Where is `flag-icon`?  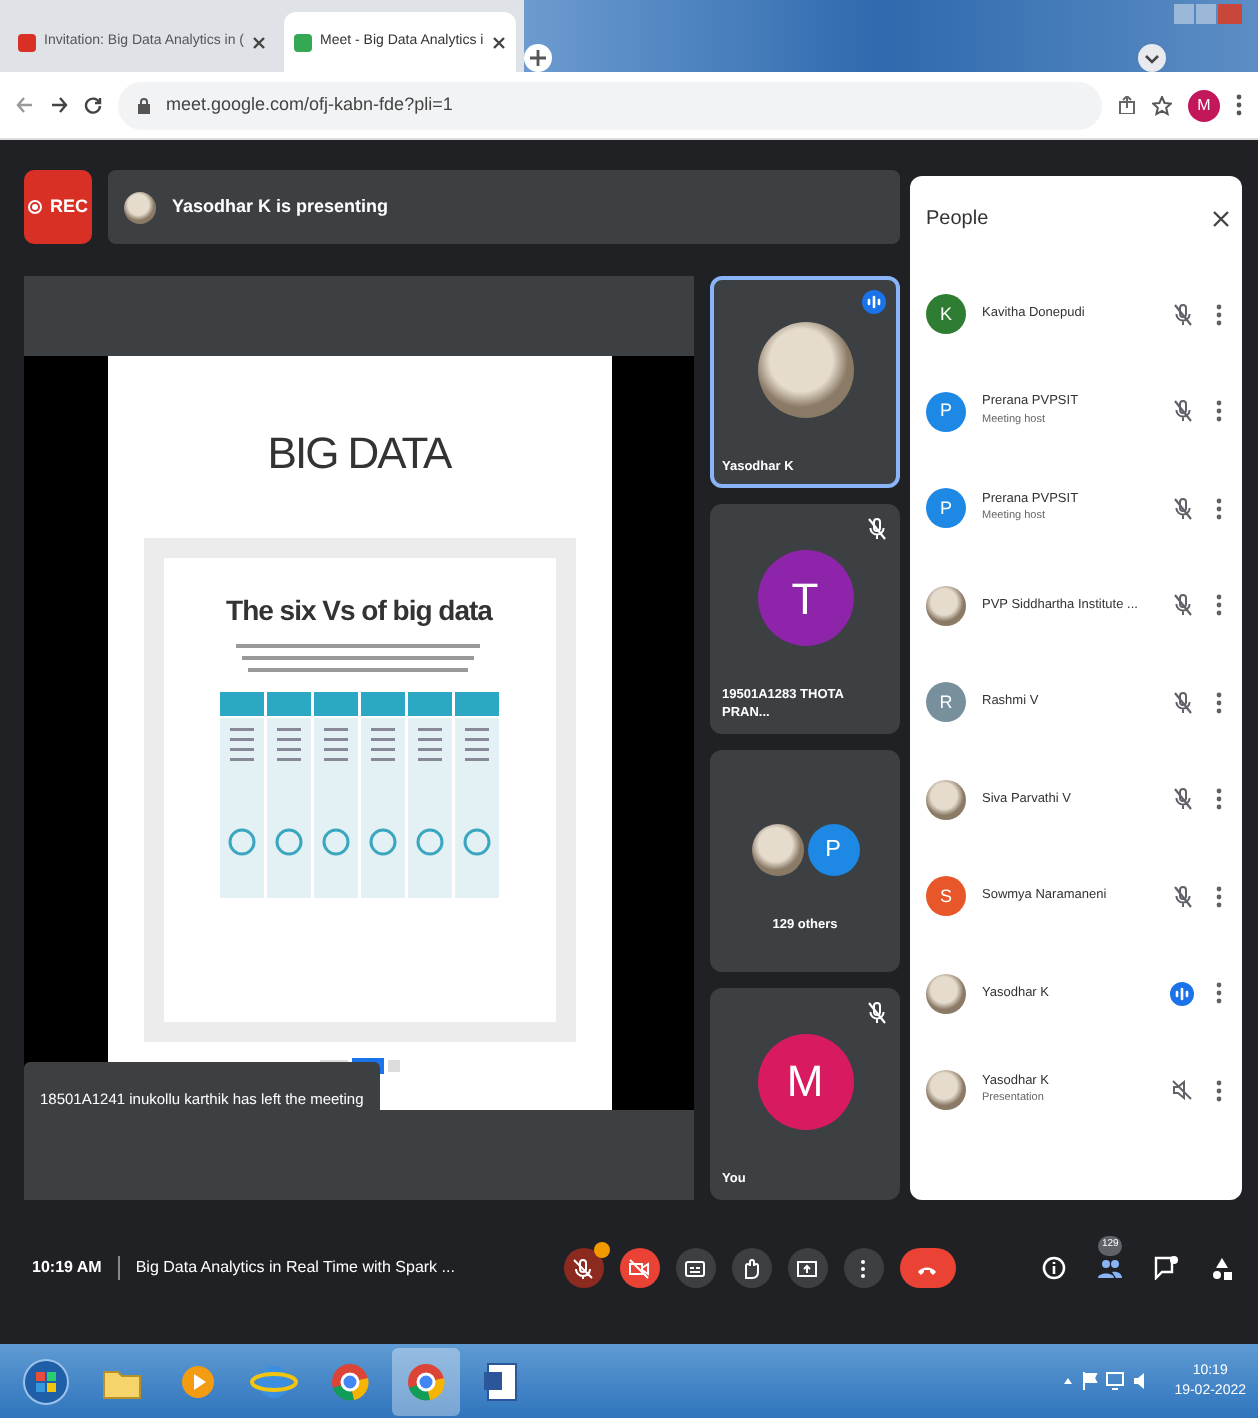 flag-icon is located at coordinates (1090, 1381).